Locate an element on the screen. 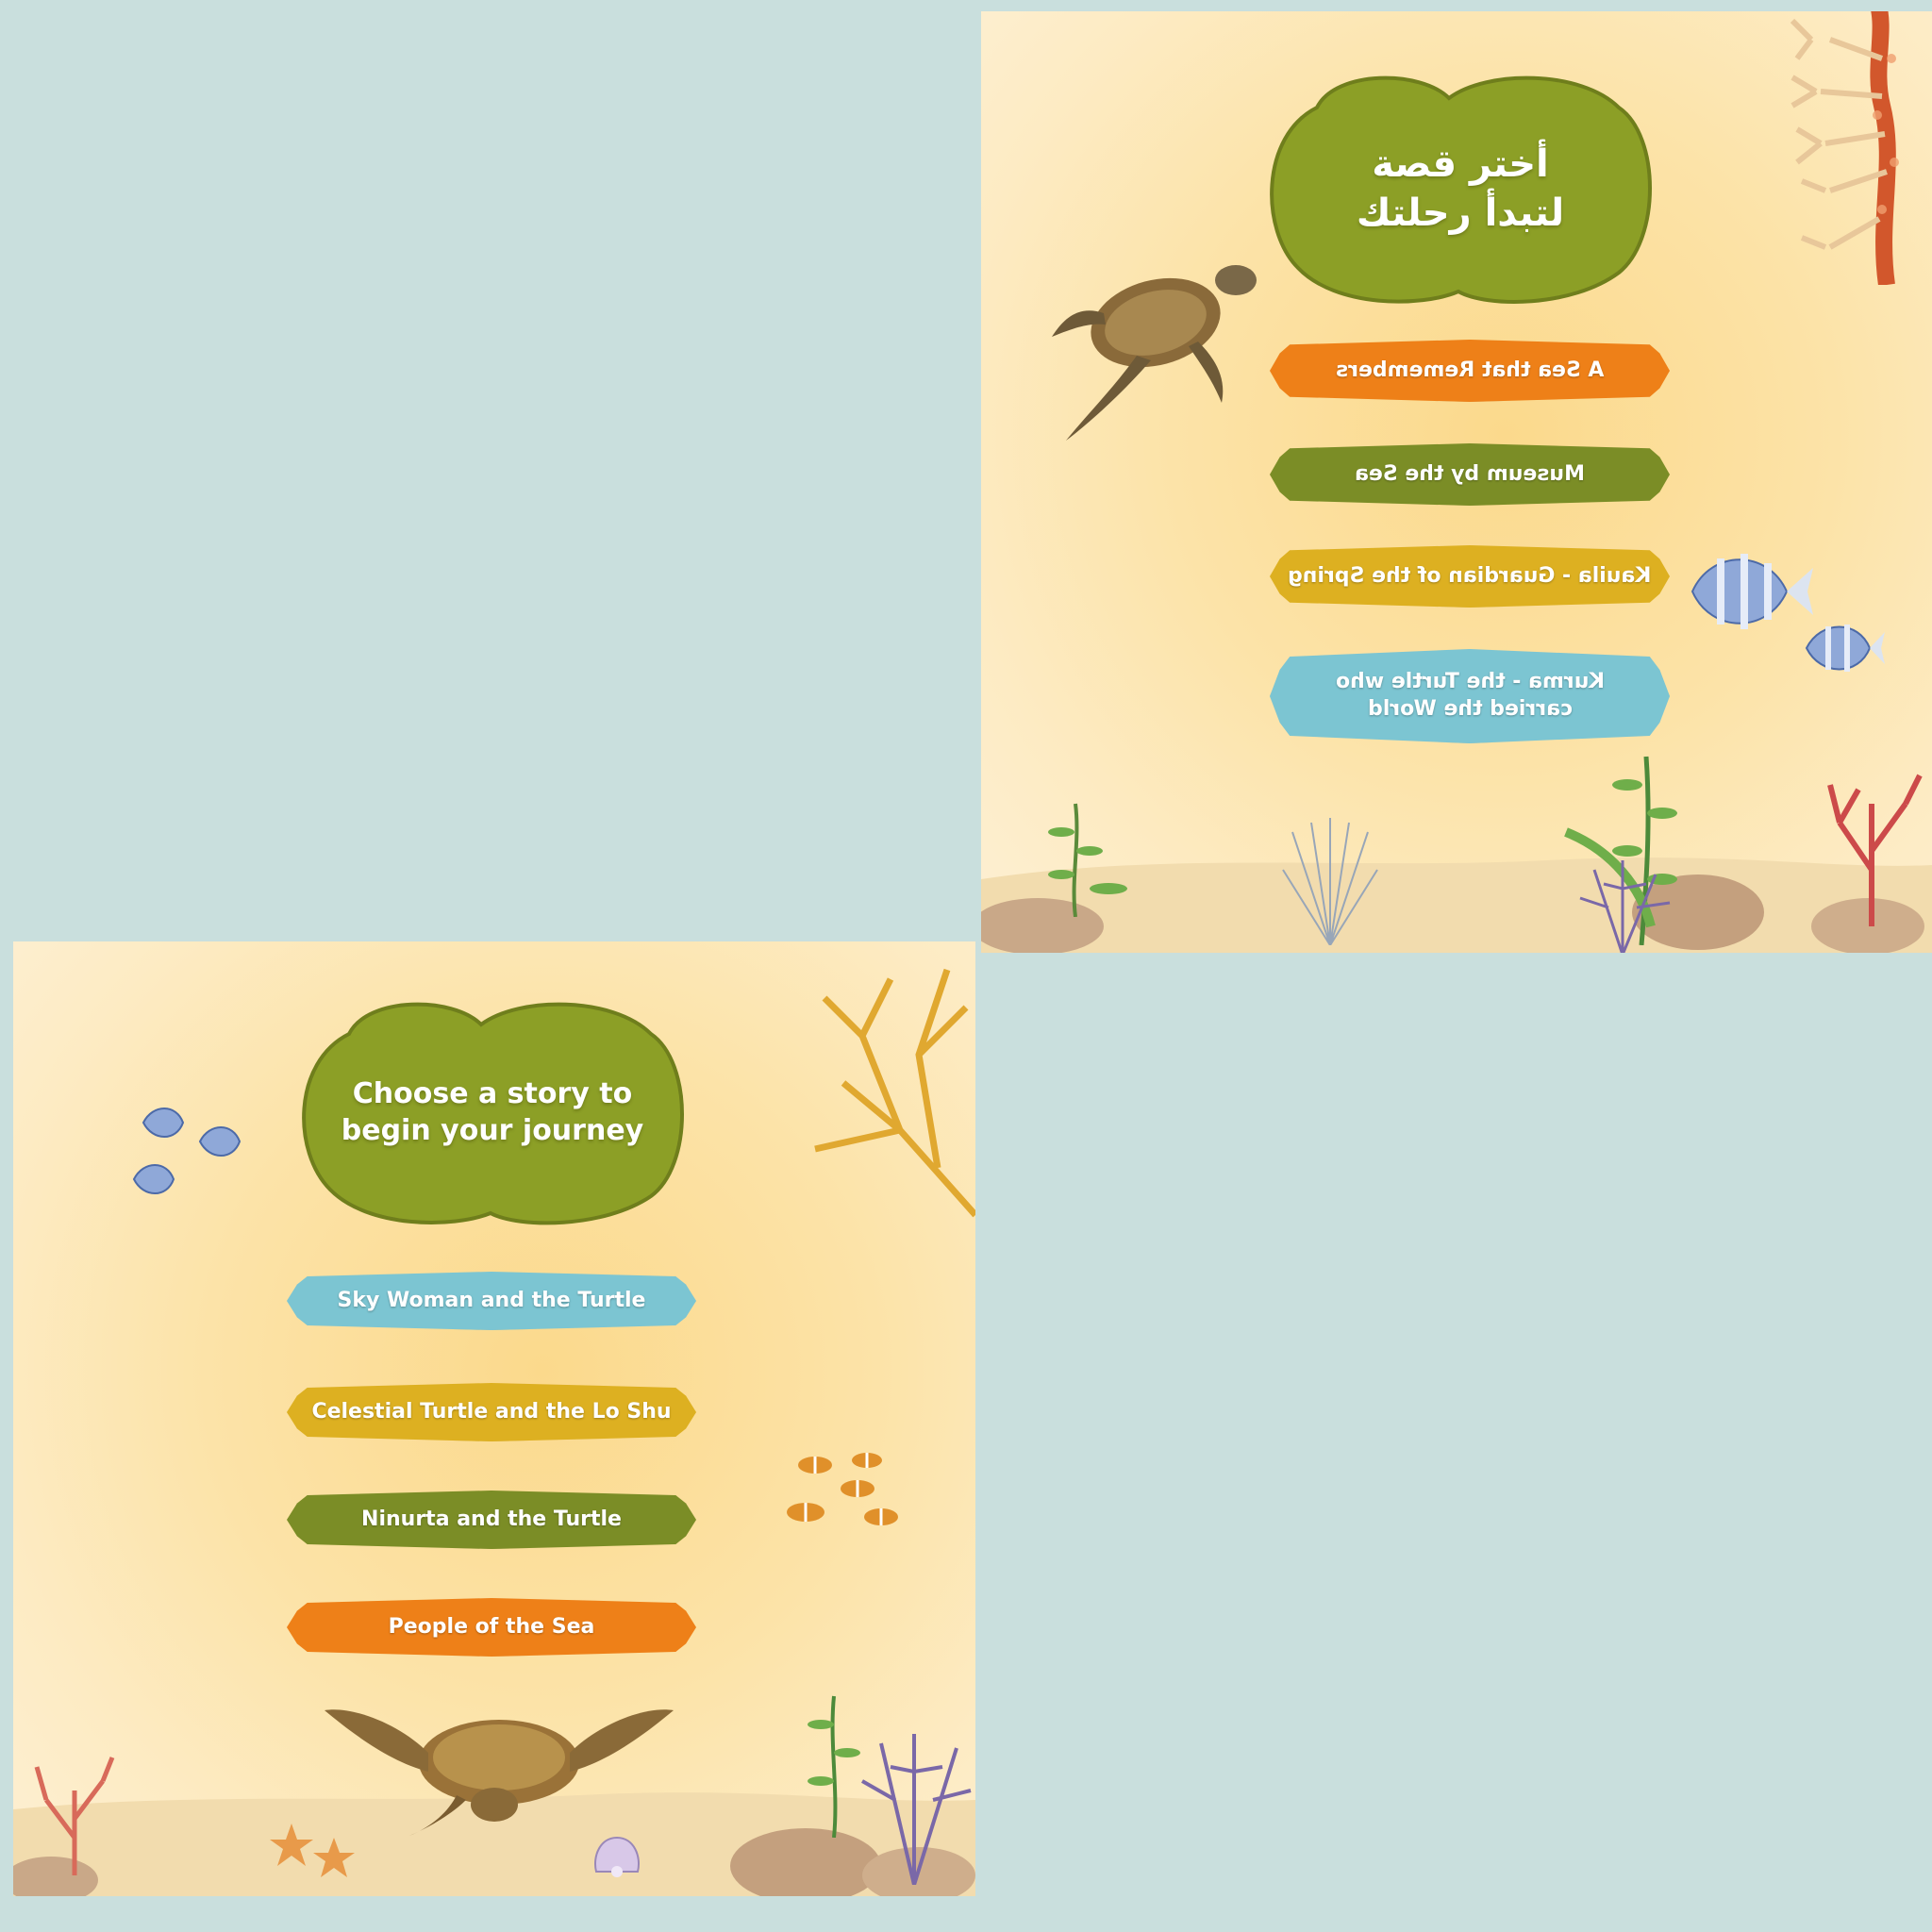  shell-icon is located at coordinates (617, 1858).